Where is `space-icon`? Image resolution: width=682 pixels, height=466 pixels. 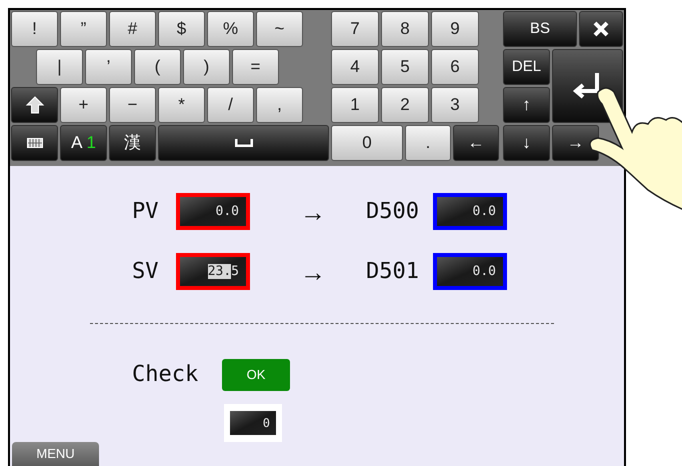 space-icon is located at coordinates (243, 143).